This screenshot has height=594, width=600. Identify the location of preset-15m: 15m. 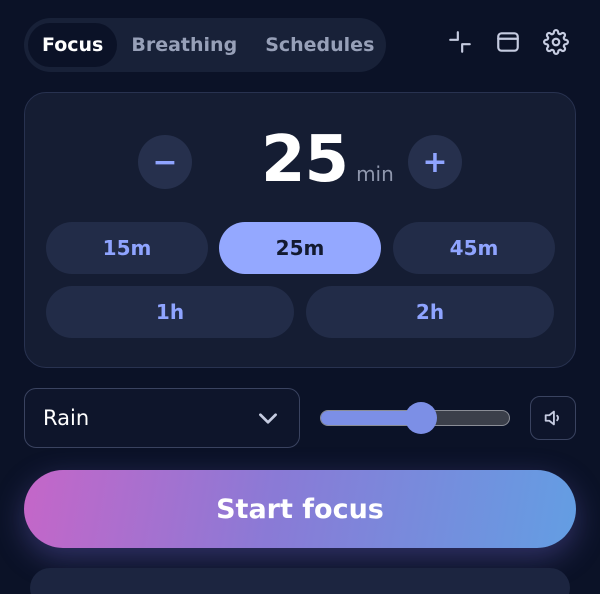
(127, 248).